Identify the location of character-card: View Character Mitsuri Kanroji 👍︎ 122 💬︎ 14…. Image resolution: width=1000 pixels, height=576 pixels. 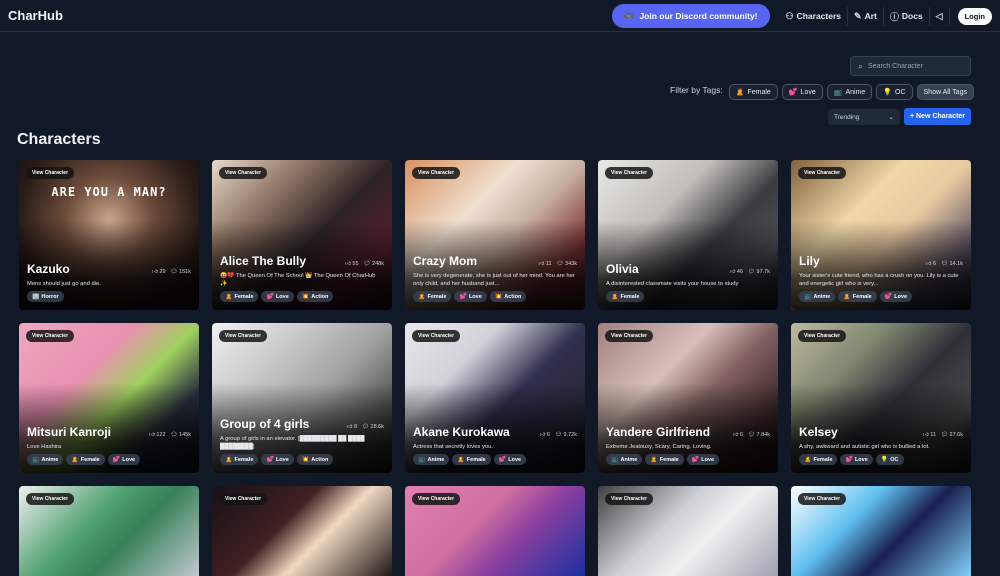
(109, 398).